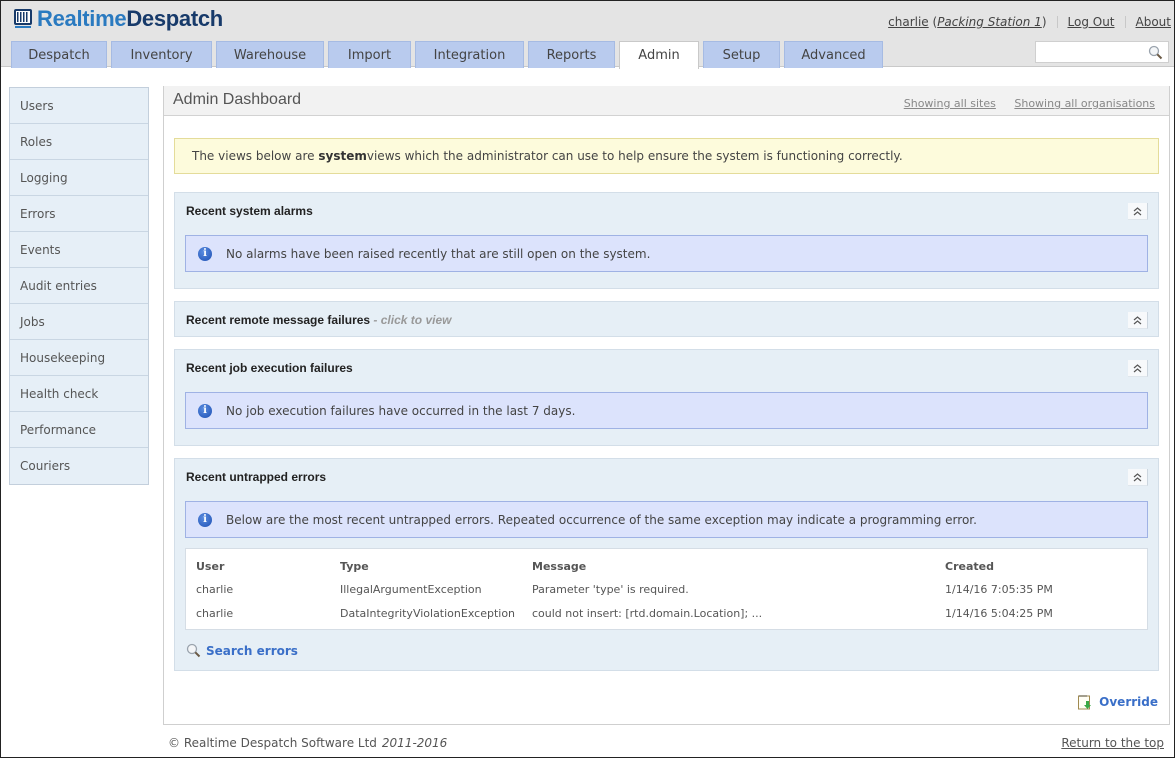  Describe the element at coordinates (411, 589) in the screenshot. I see `cell-type: IllegalArgumentException` at that location.